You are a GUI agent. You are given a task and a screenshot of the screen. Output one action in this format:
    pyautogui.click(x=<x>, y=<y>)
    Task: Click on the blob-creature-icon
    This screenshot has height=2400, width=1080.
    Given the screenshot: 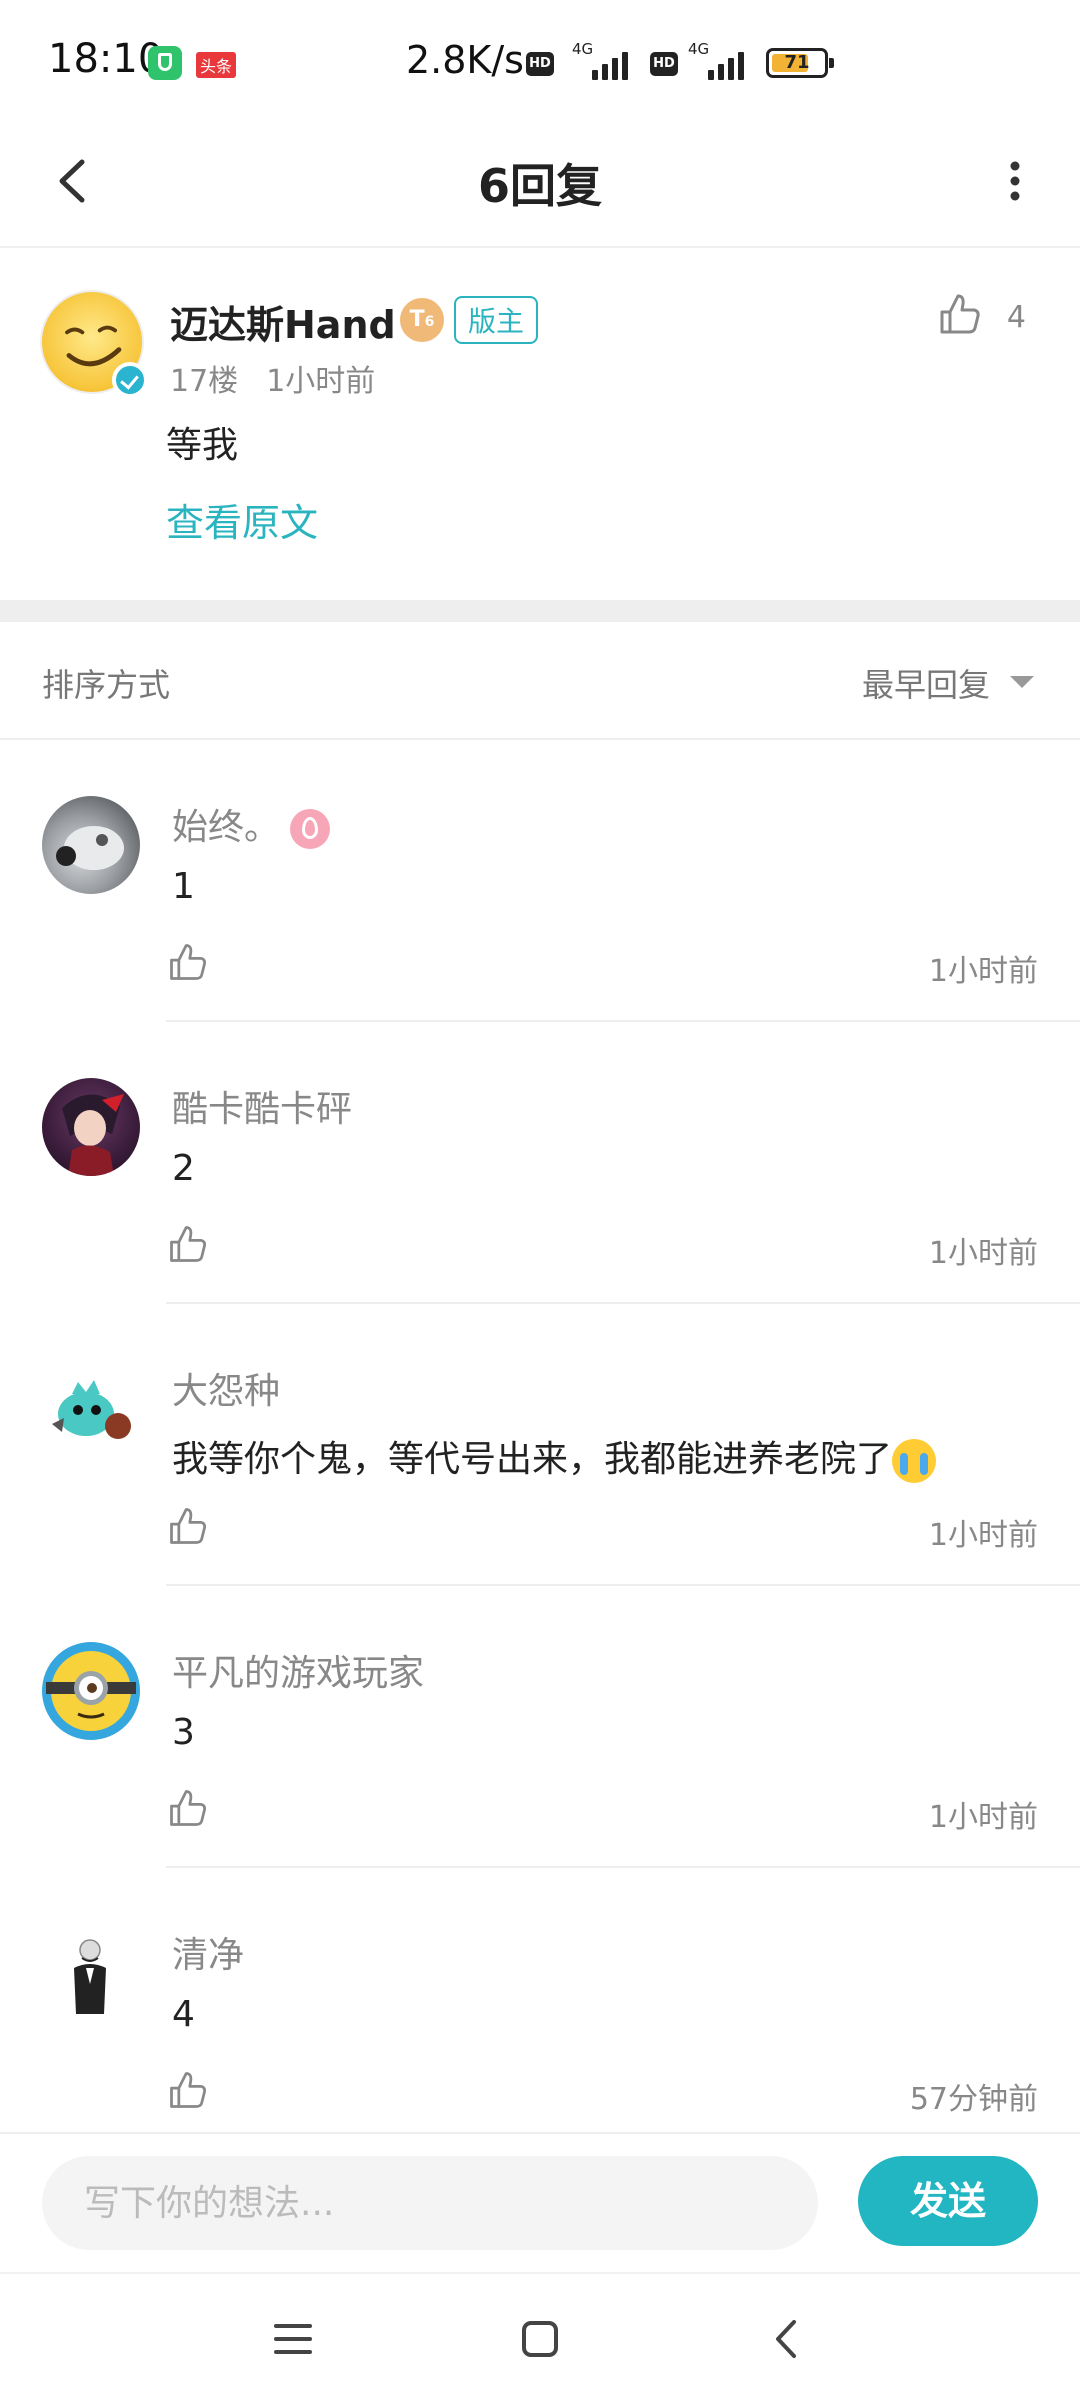 What is the action you would take?
    pyautogui.click(x=91, y=1409)
    